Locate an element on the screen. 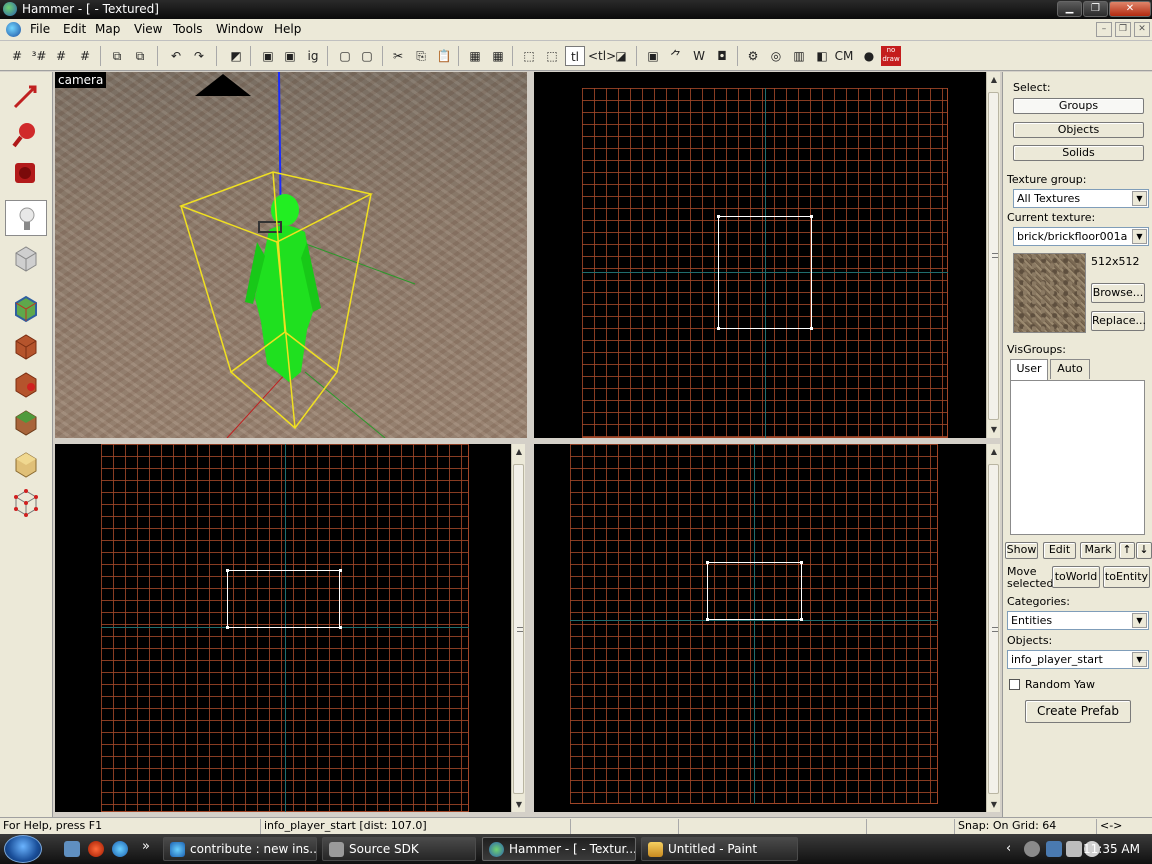  mdi-close-button: ✕ is located at coordinates (1142, 29).